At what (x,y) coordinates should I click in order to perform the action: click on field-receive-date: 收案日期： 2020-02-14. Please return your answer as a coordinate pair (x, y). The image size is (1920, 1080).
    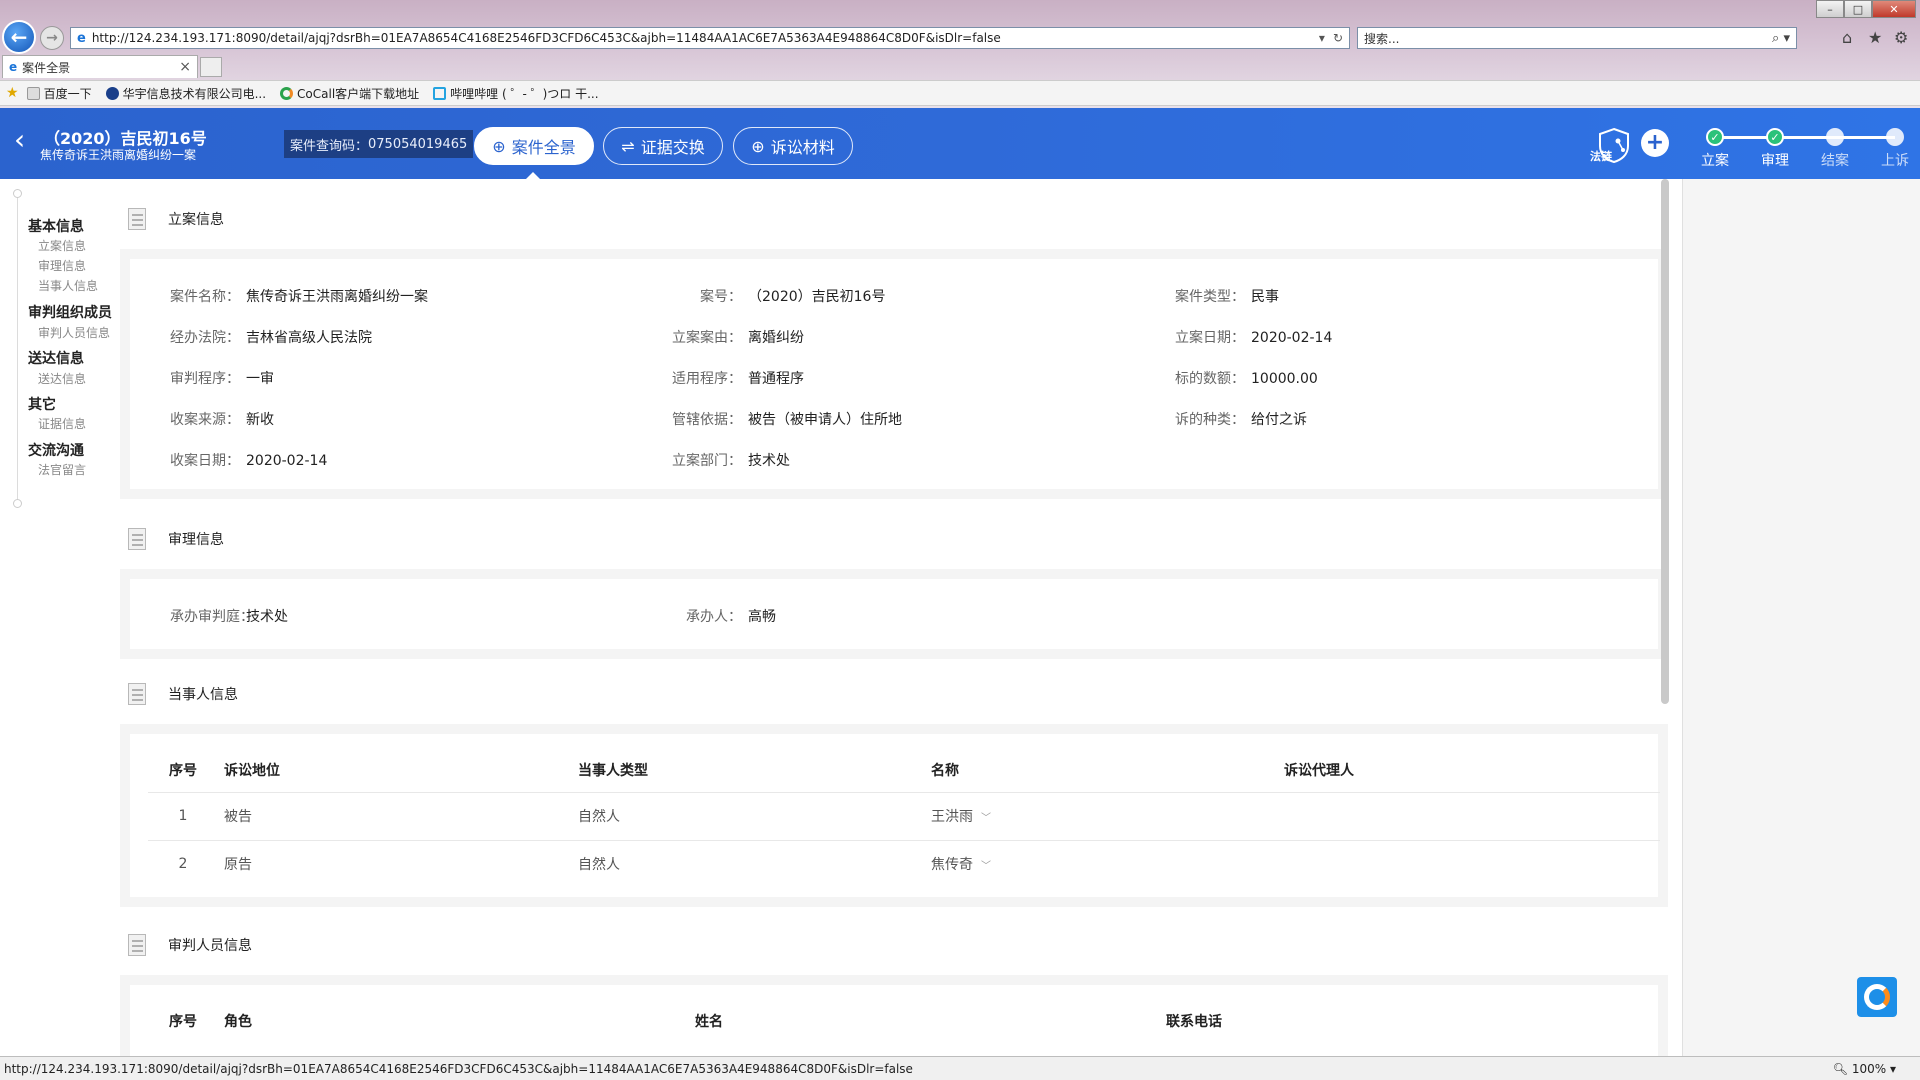
    Looking at the image, I should click on (249, 461).